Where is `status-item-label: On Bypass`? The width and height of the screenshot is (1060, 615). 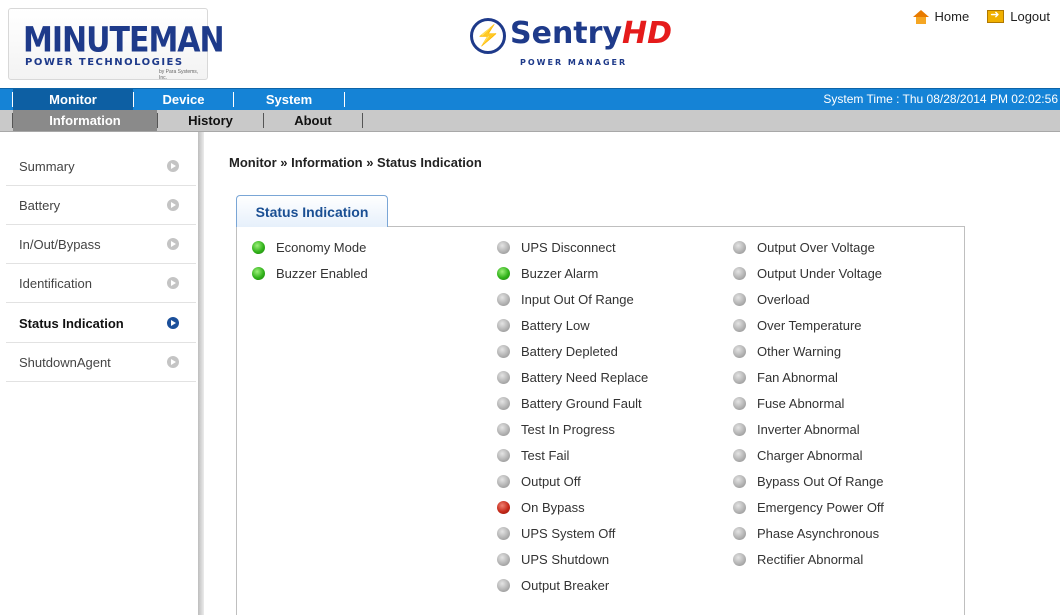 status-item-label: On Bypass is located at coordinates (553, 507).